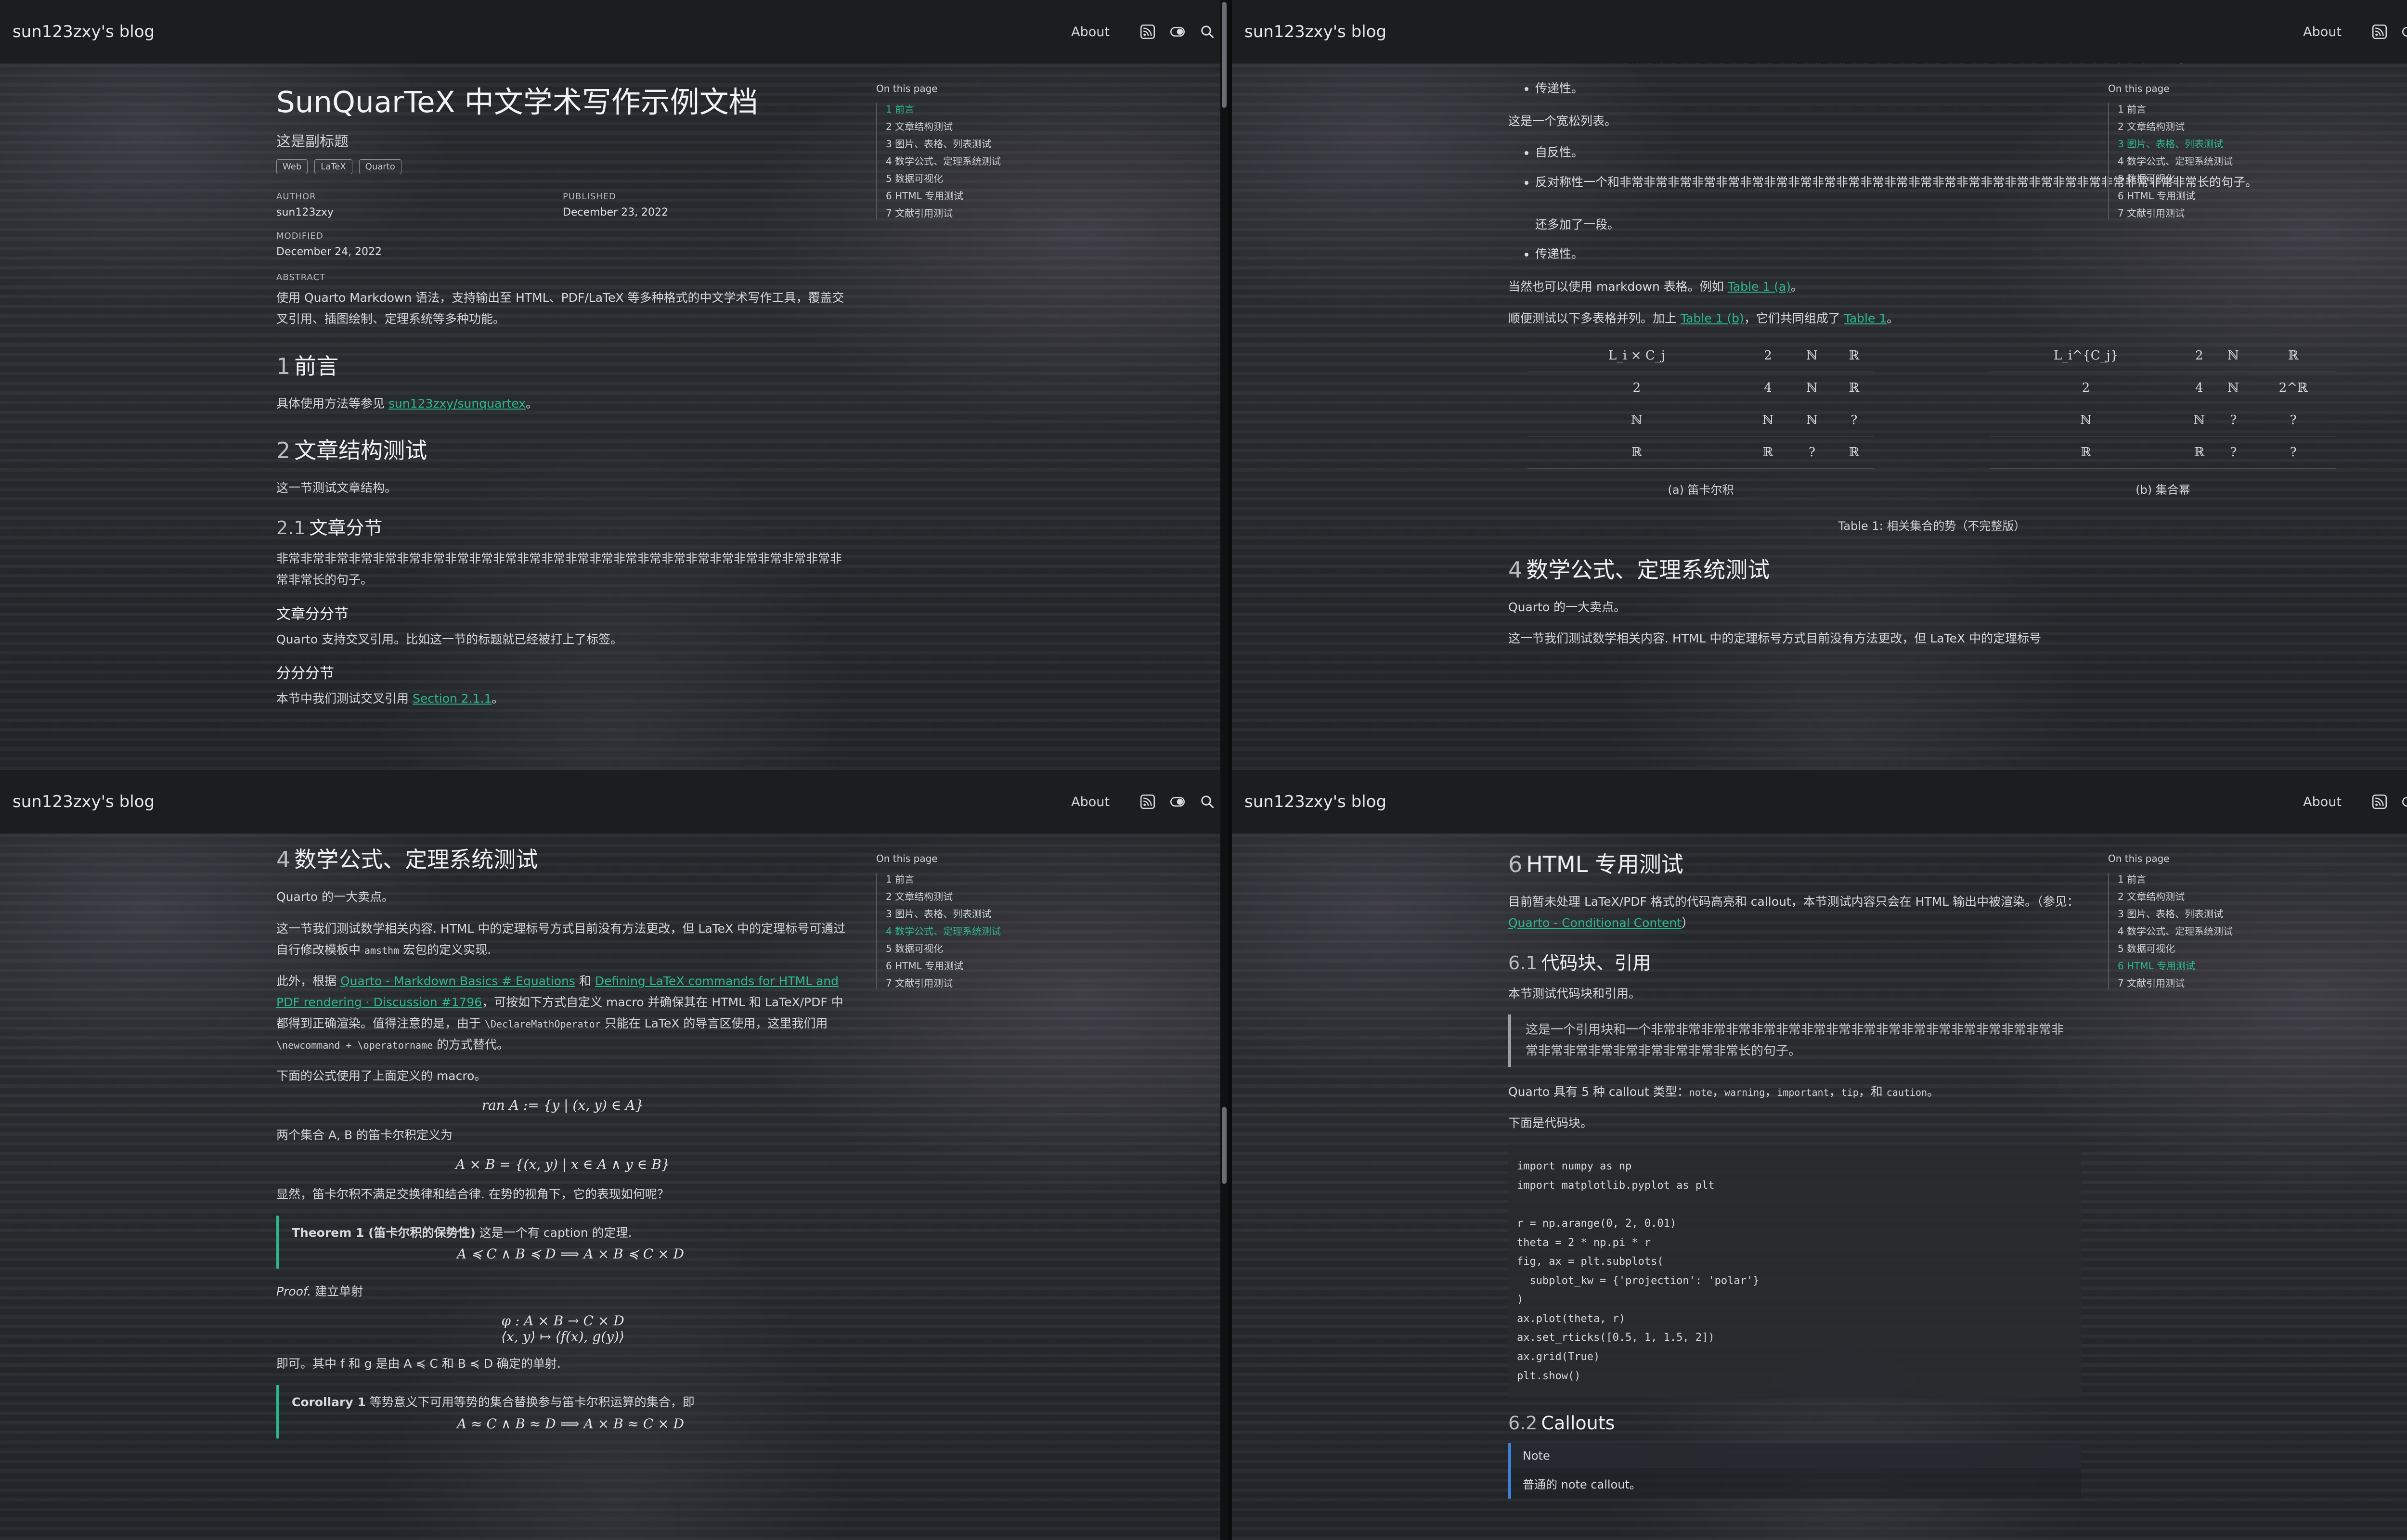  I want to click on section-title: 文章分节, so click(346, 528).